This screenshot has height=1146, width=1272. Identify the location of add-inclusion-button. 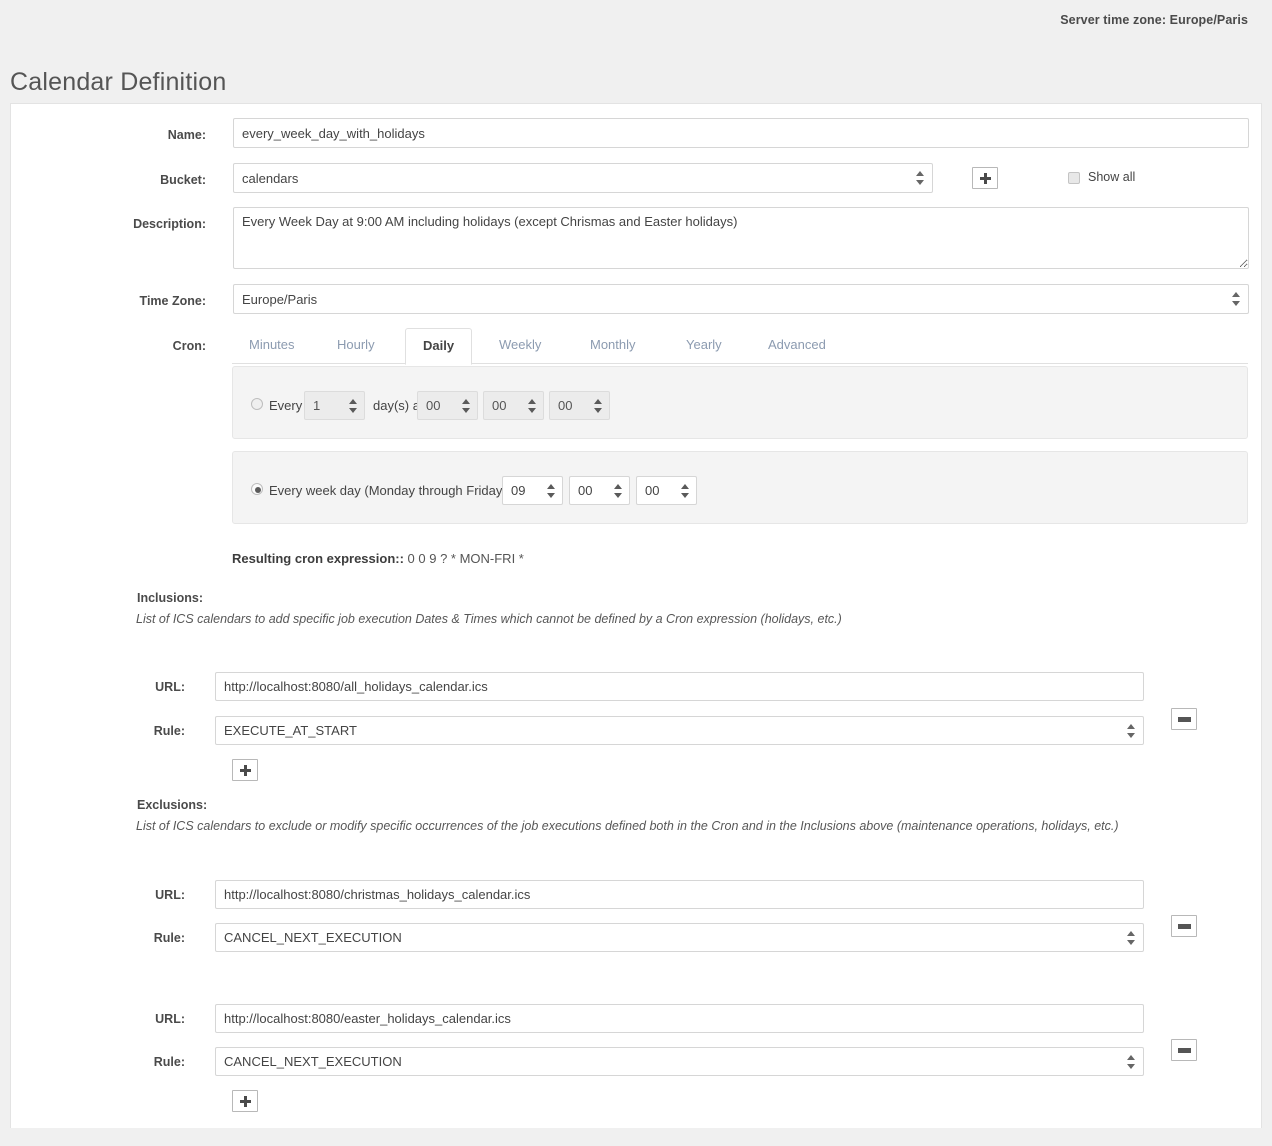
(245, 770).